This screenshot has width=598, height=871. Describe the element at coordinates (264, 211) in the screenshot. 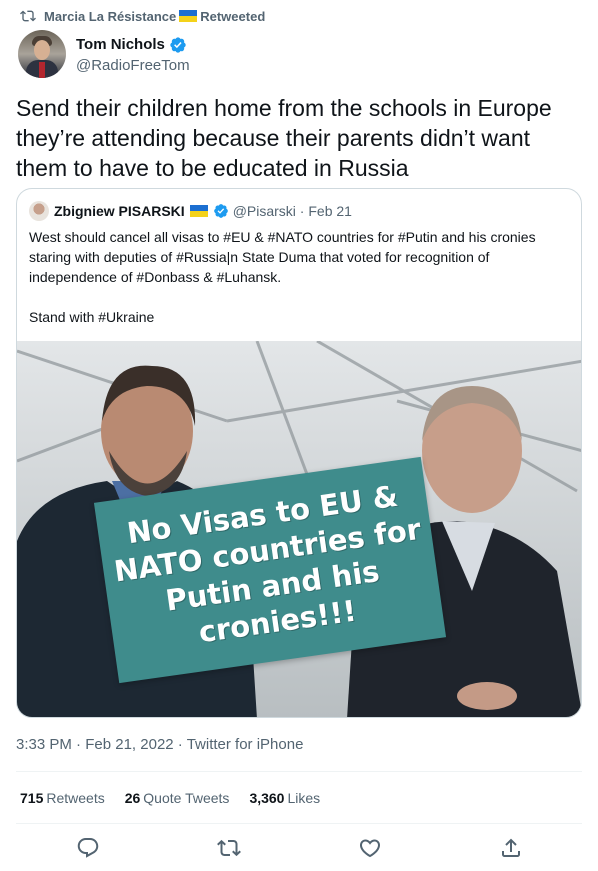

I see `quoted-author-handle: @Pisarski` at that location.